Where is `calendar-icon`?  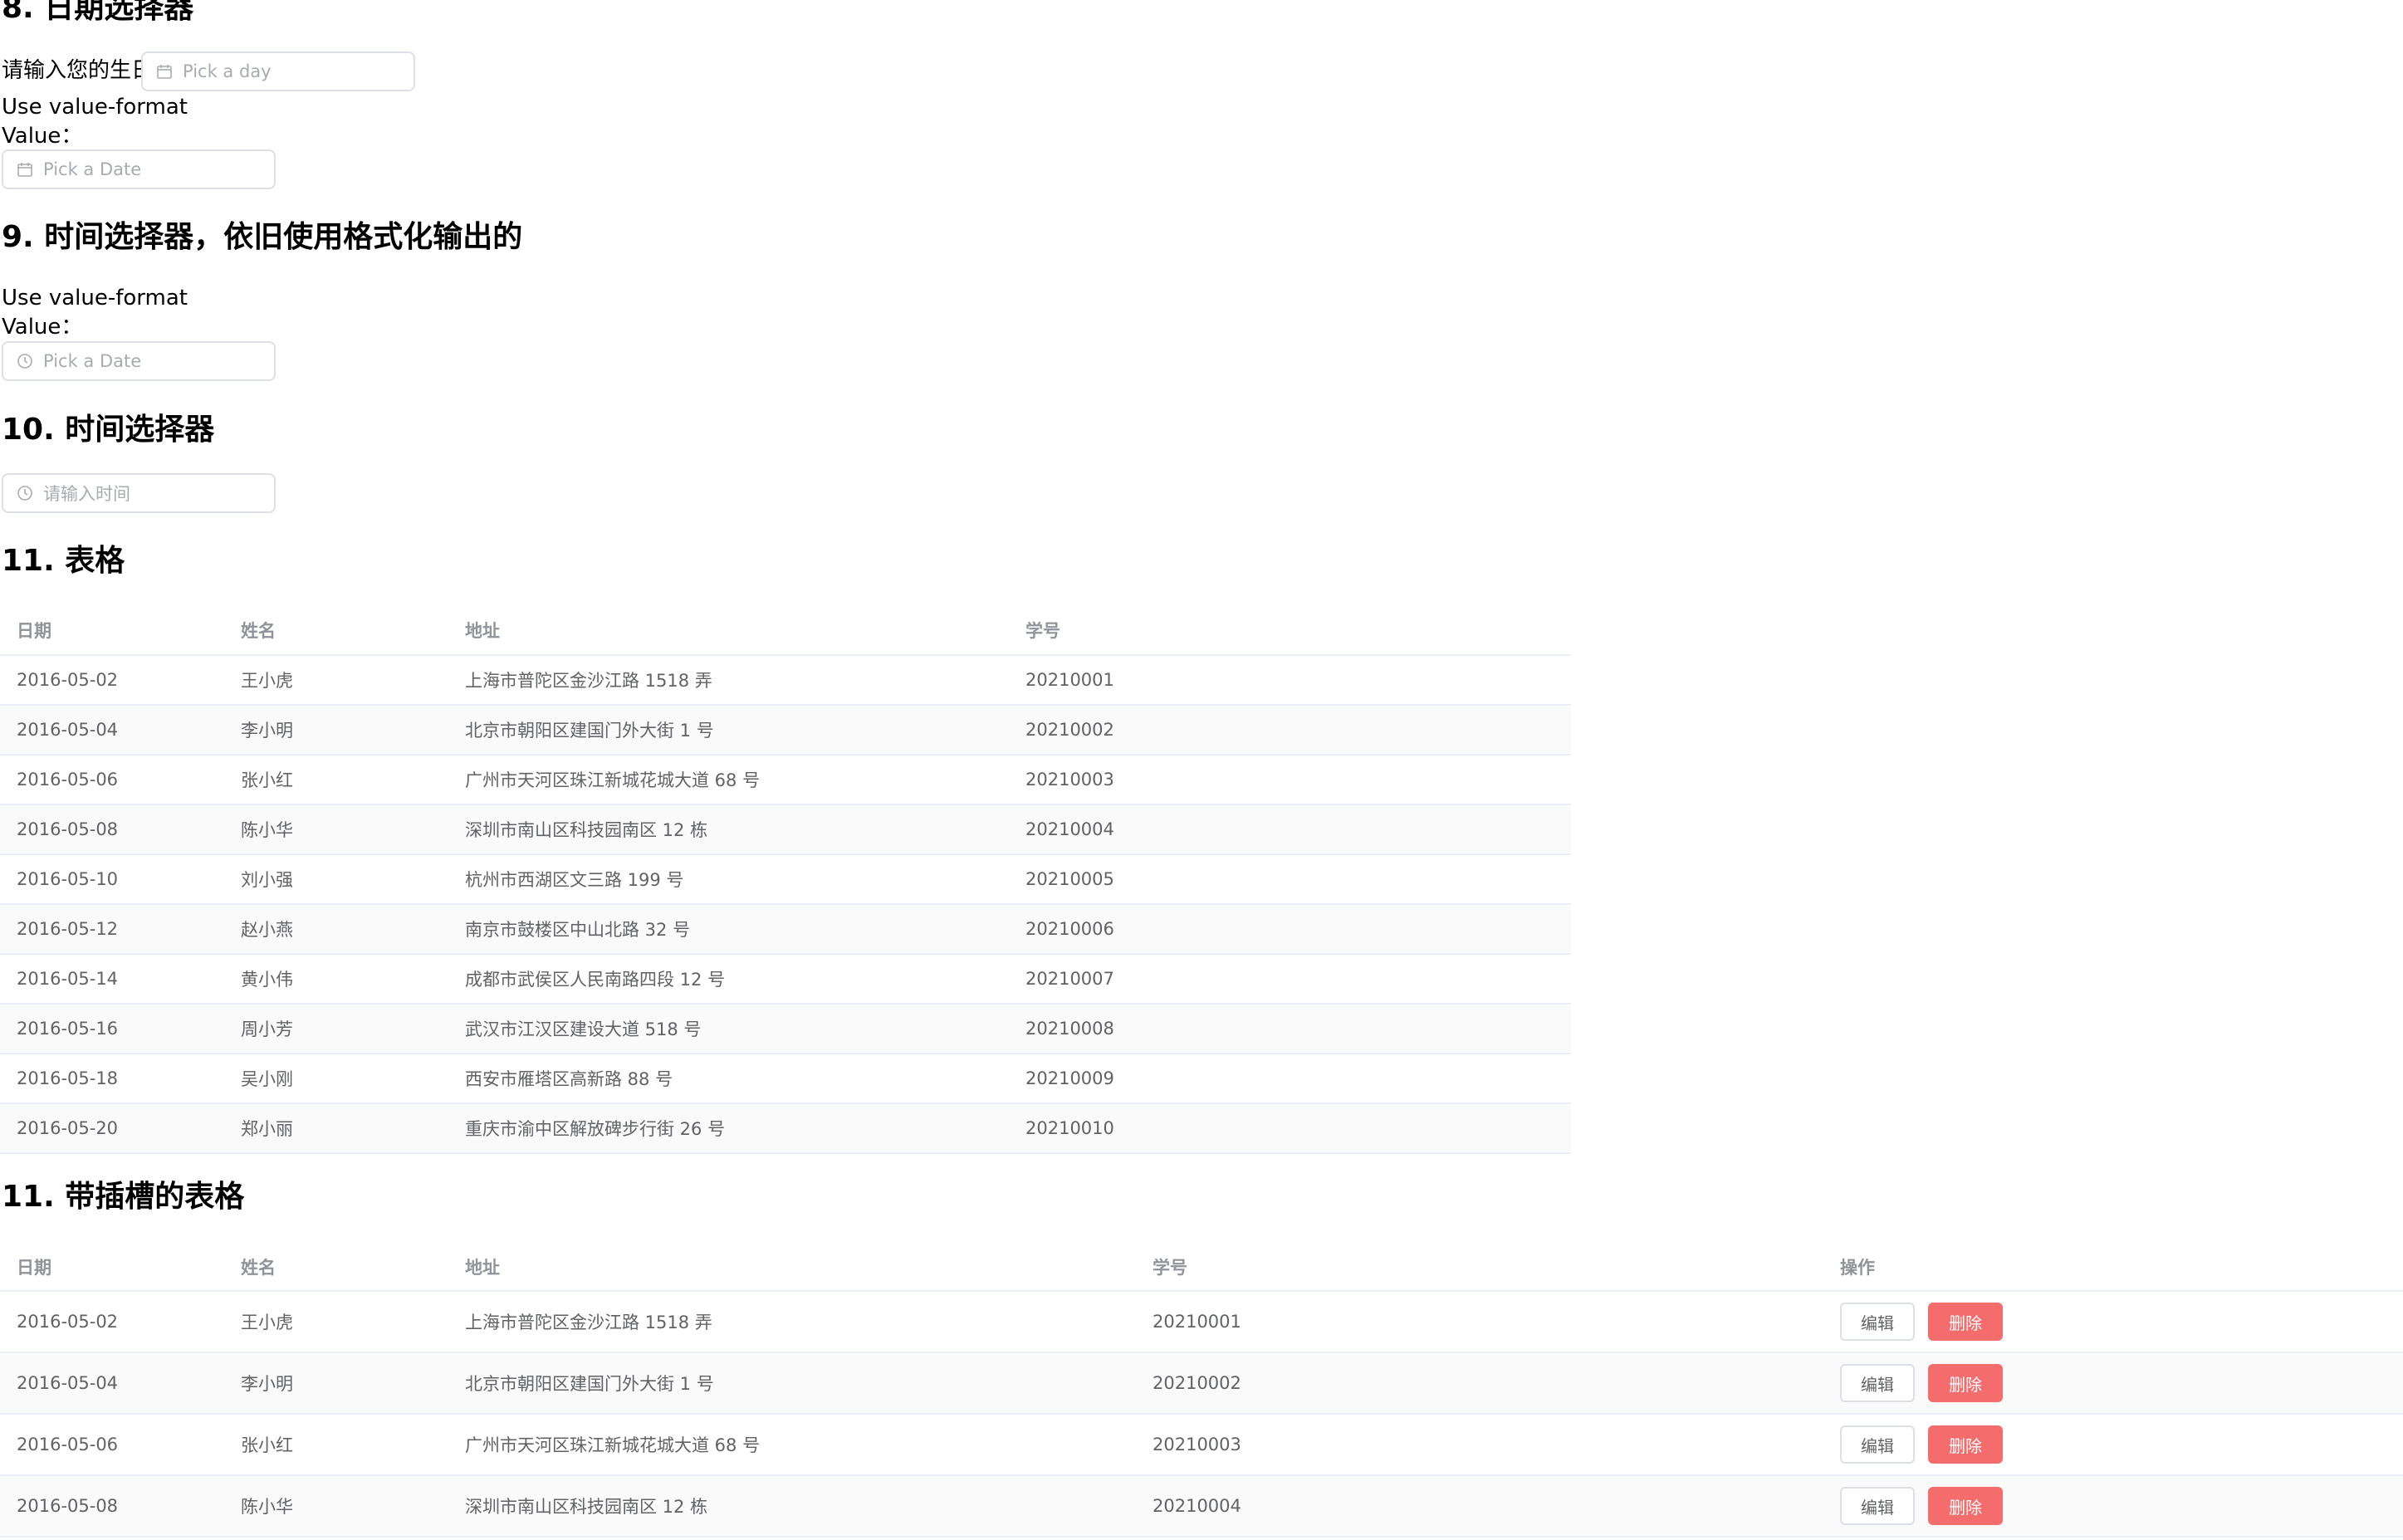 calendar-icon is located at coordinates (24, 170).